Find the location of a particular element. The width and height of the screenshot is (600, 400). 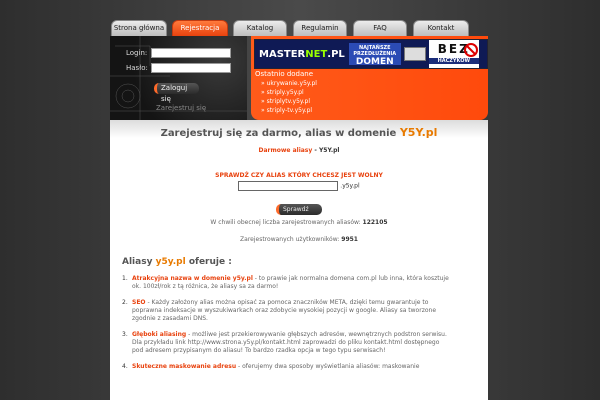

register-link: Zarejestruj się is located at coordinates (181, 108).